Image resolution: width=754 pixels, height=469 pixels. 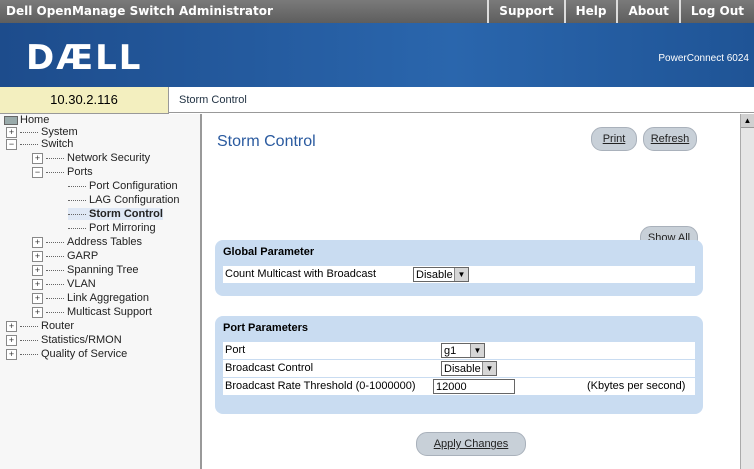 I want to click on port-select: g1 ▼, so click(x=463, y=350).